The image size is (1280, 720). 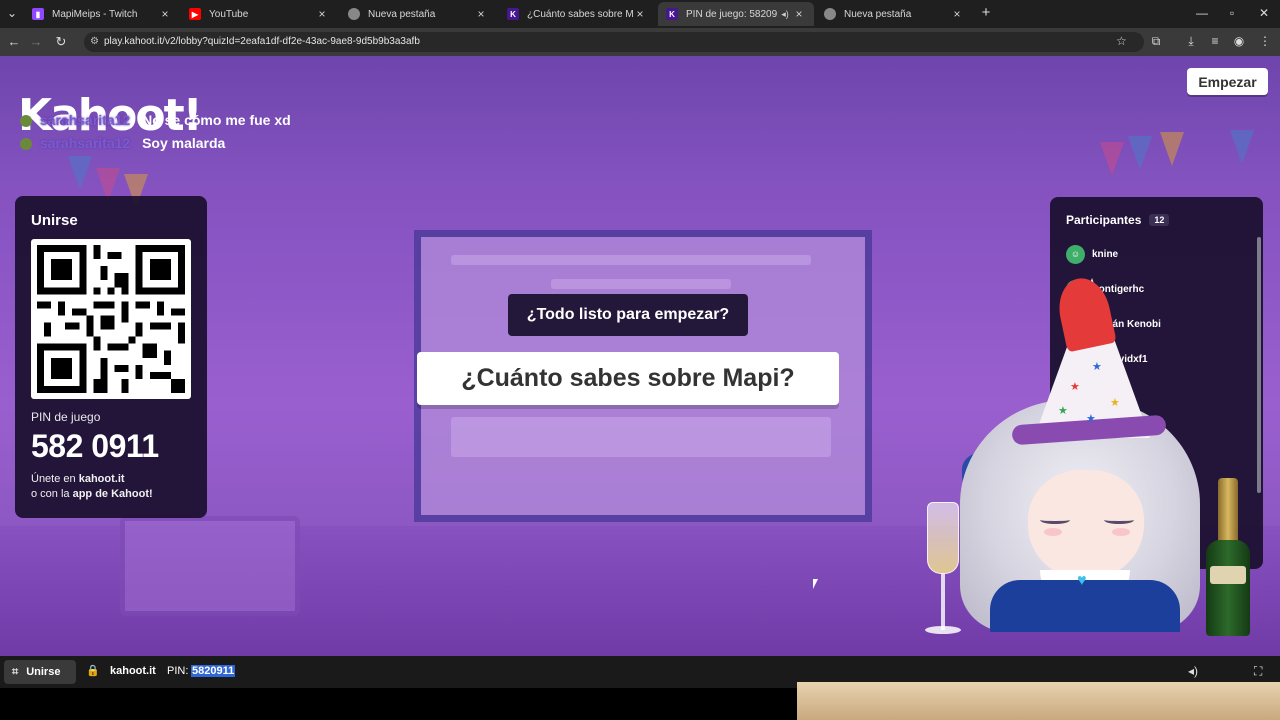 What do you see at coordinates (1191, 41) in the screenshot?
I see `download-icon: ⤓` at bounding box center [1191, 41].